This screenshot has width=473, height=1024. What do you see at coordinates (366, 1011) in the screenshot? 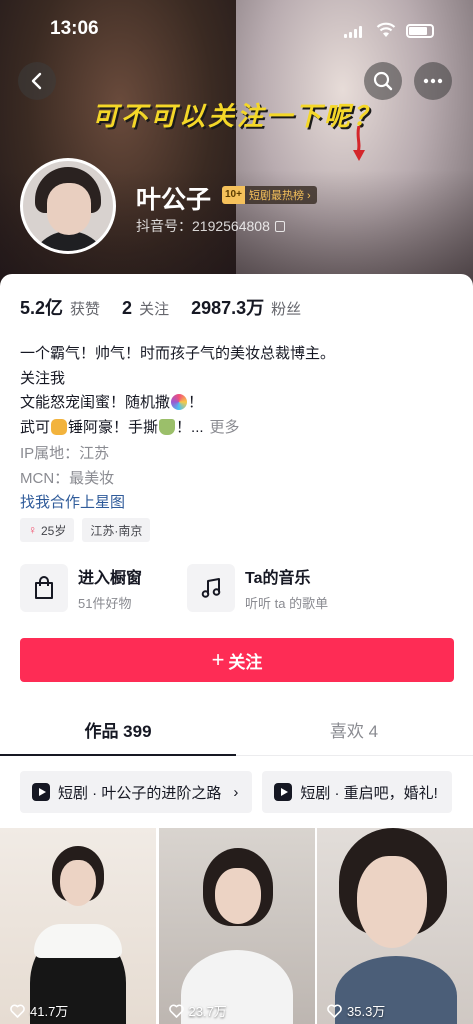
I see `like-count-value: 35.3万` at bounding box center [366, 1011].